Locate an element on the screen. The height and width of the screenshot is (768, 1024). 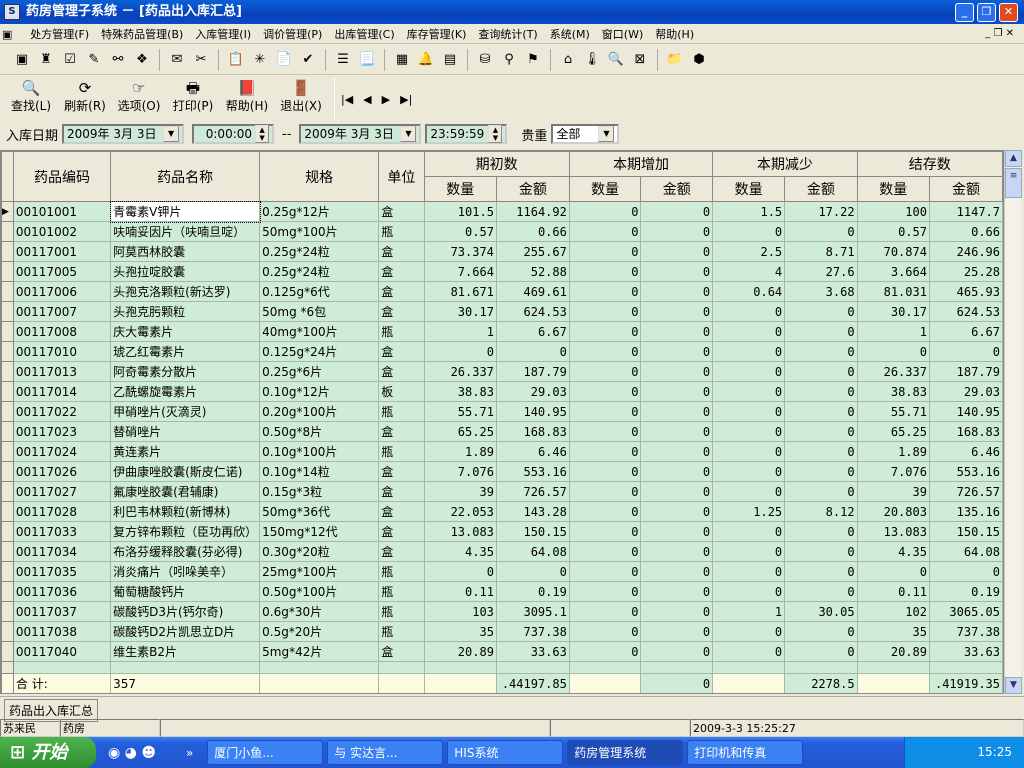
cell-begin-qty: 73.374 is located at coordinates (460, 251).